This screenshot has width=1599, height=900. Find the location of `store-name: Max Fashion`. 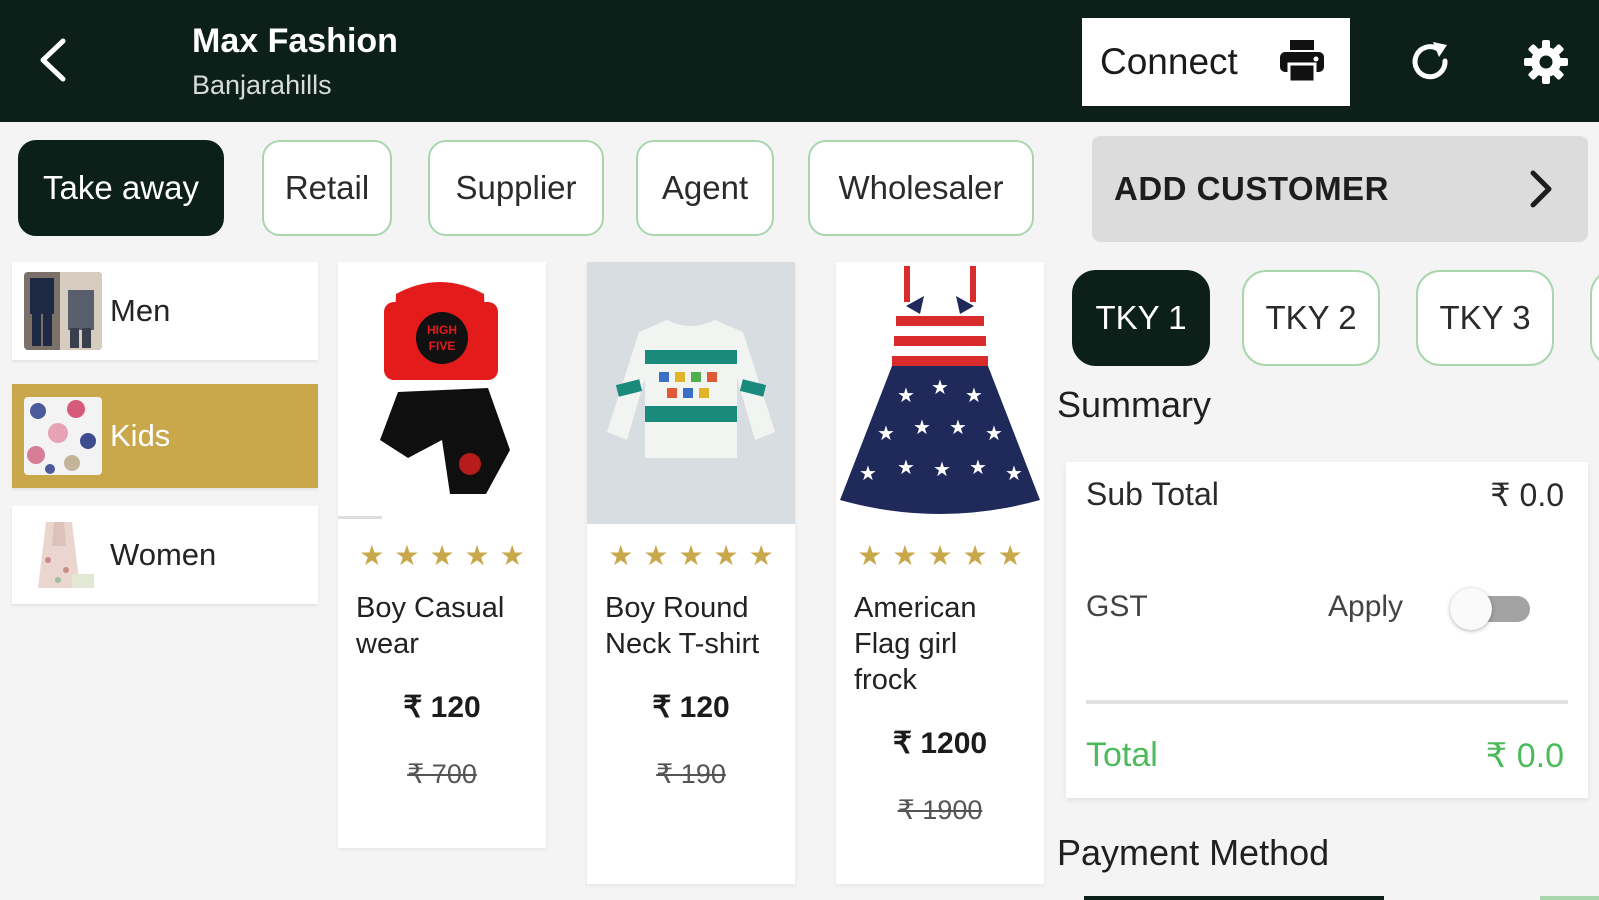

store-name: Max Fashion is located at coordinates (295, 41).